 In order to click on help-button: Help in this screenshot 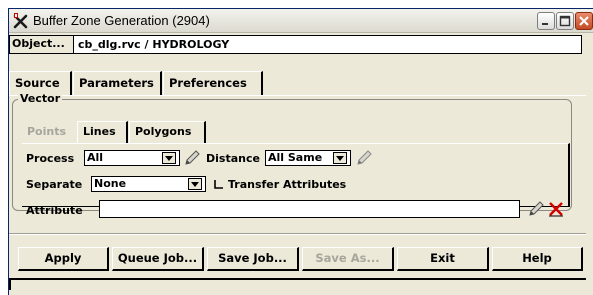, I will do `click(537, 259)`.